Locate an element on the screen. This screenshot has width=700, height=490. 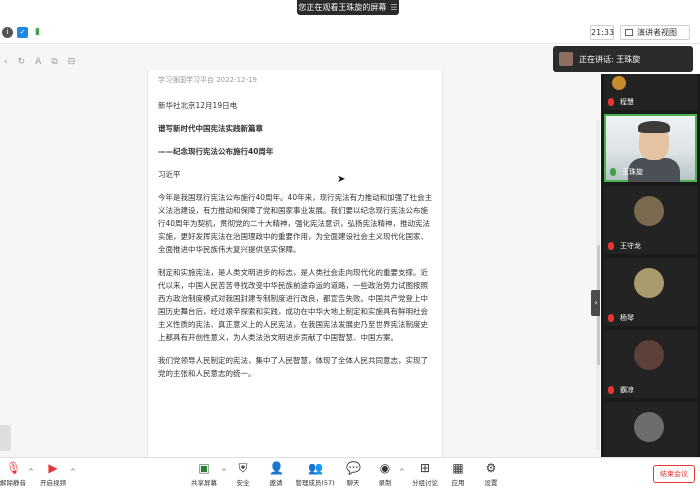
apps-icon: ▦ is located at coordinates (458, 468).